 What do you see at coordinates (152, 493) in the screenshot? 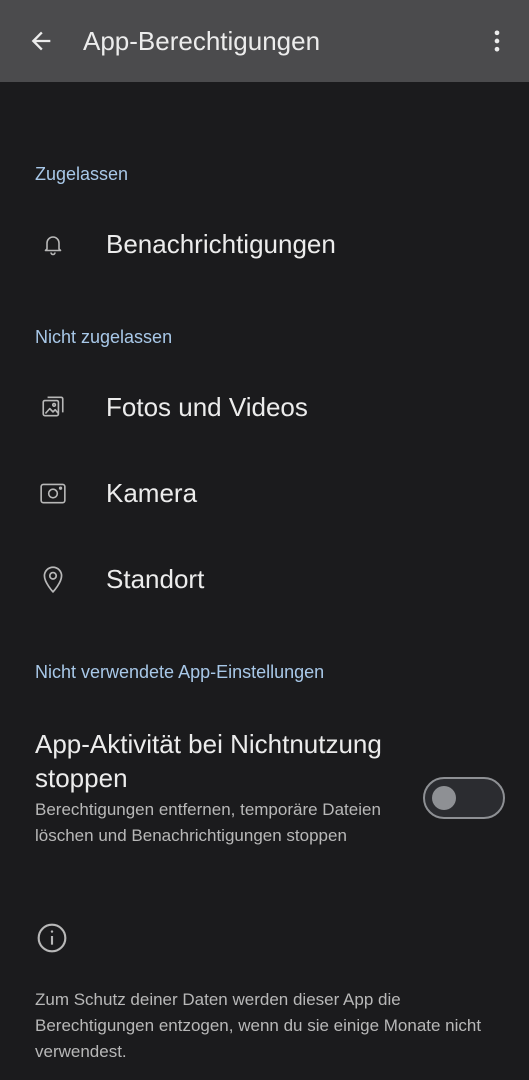
I see `permission-label: Kamera` at bounding box center [152, 493].